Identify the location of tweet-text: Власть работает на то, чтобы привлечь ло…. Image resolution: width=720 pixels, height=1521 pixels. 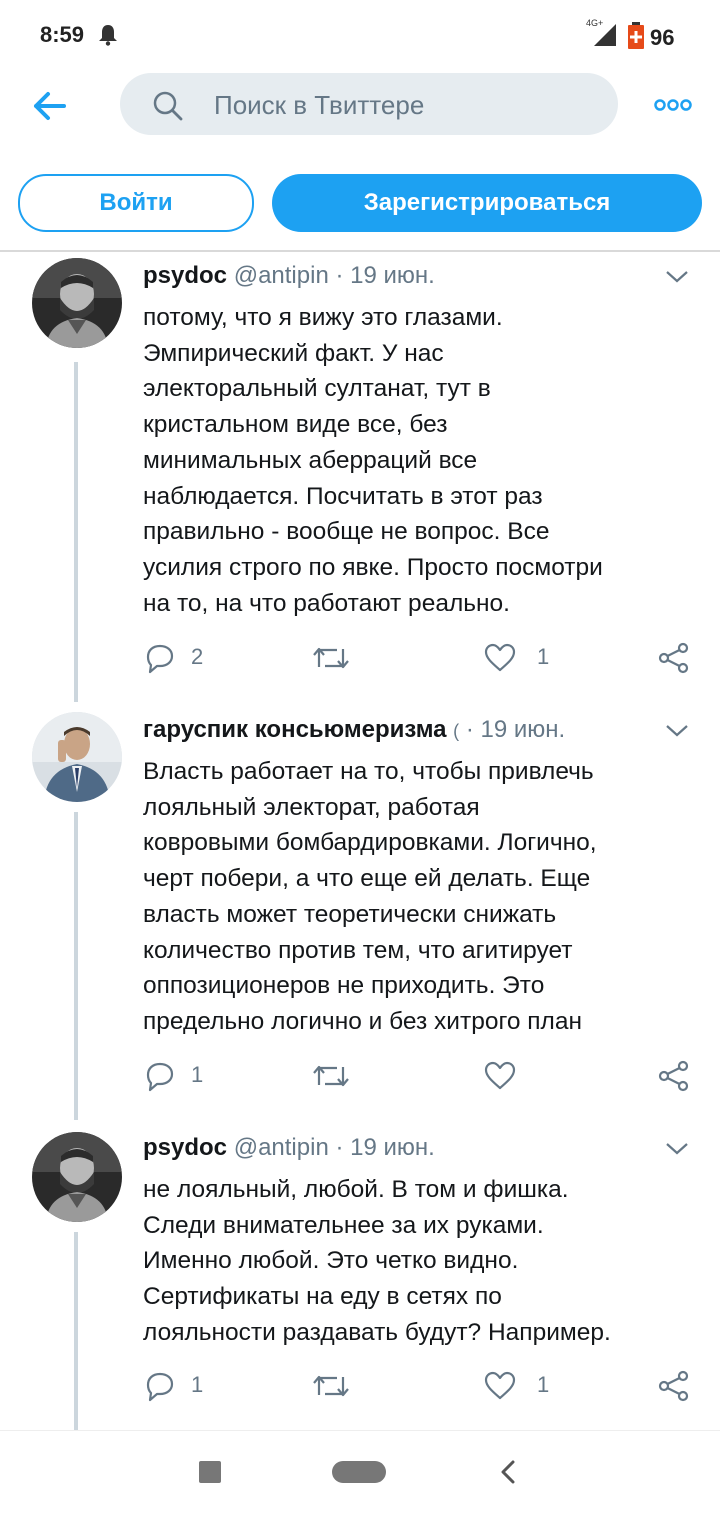
(370, 896).